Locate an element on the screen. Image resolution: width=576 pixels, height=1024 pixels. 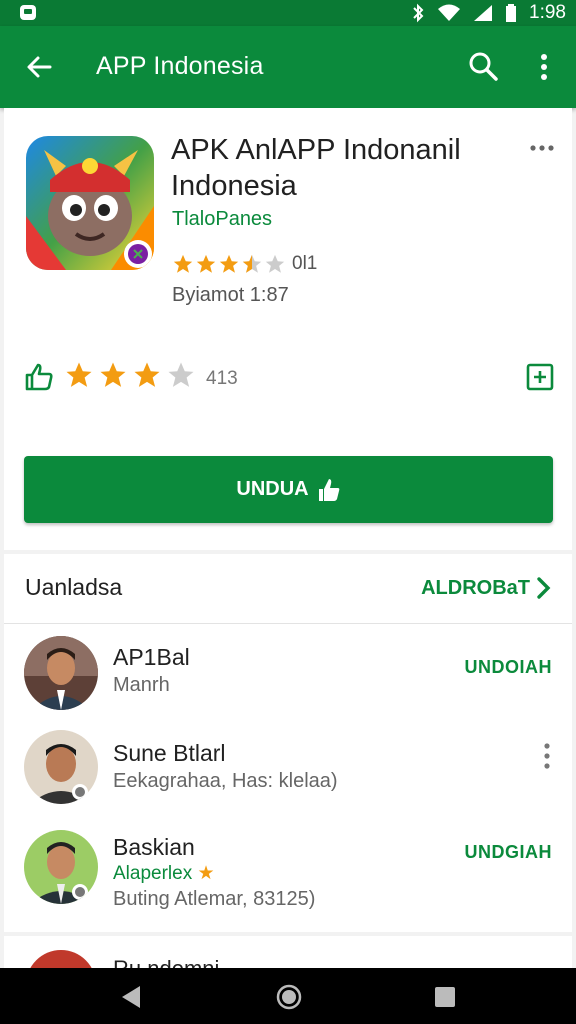
star-half-icon is located at coordinates (252, 263).